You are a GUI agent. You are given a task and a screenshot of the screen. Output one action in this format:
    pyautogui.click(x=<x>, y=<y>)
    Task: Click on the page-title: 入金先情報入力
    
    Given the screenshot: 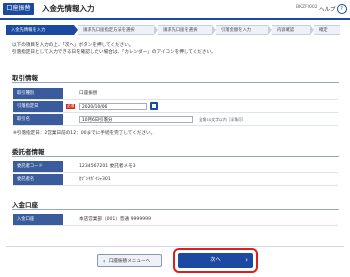 What is the action you would take?
    pyautogui.click(x=68, y=8)
    